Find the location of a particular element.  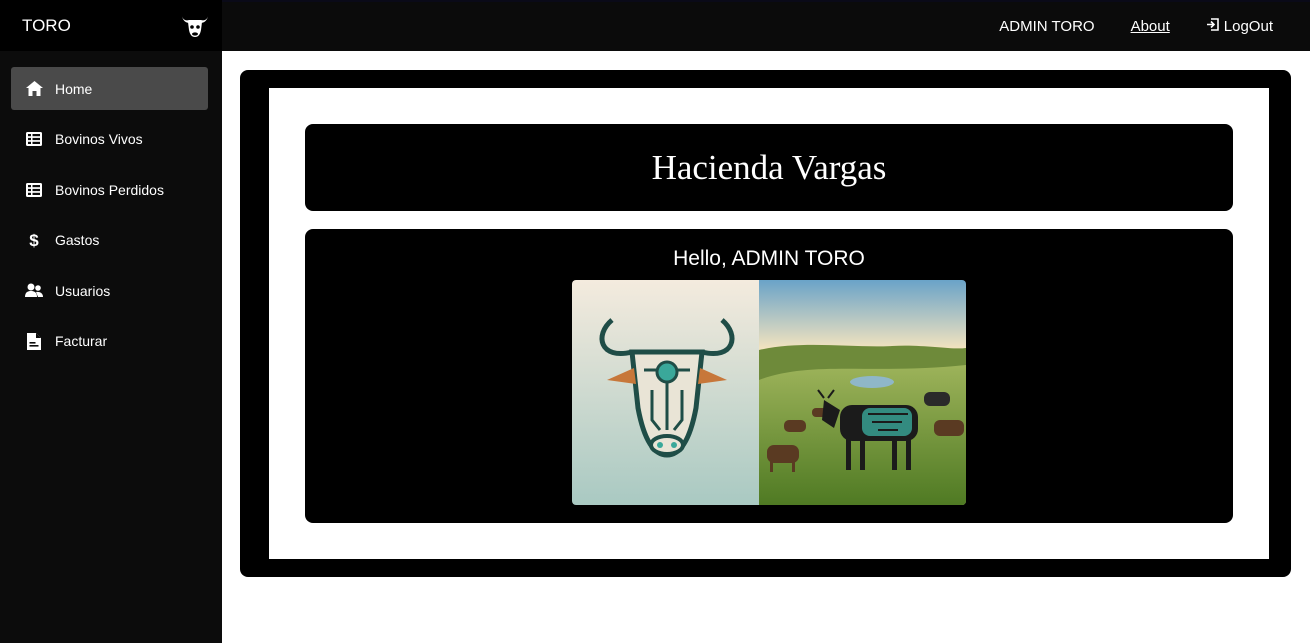

logout-icon is located at coordinates (1212, 26).